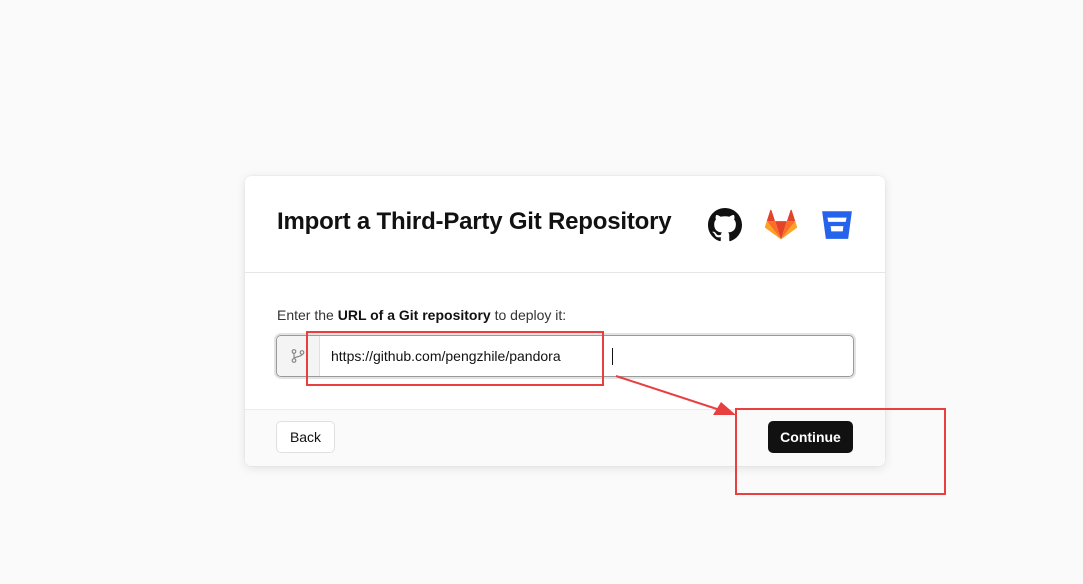  Describe the element at coordinates (588, 356) in the screenshot. I see `repository-url-input` at that location.